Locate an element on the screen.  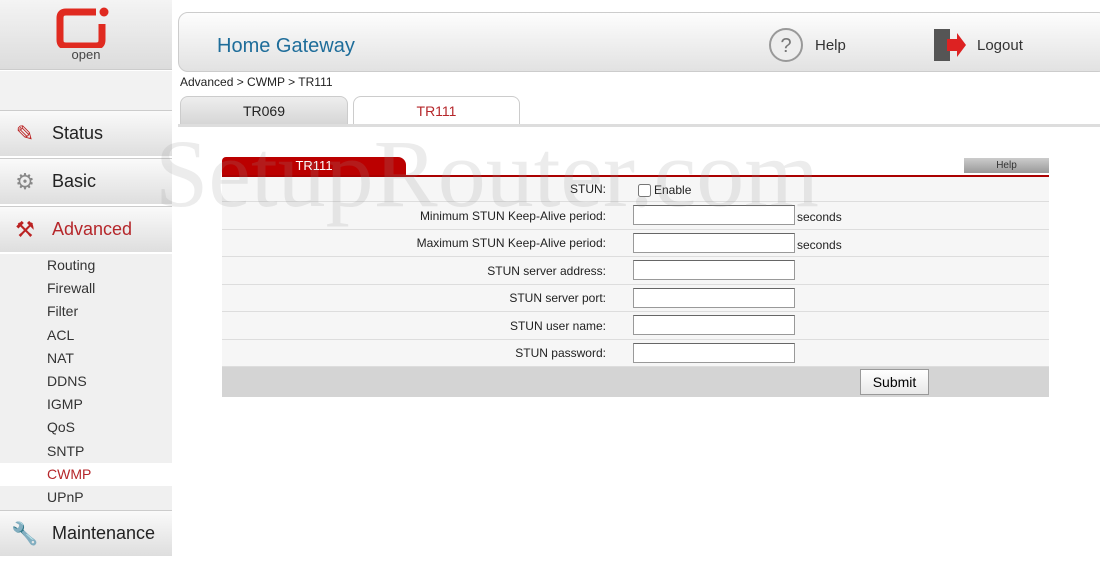
tab-tr111: TR111 is located at coordinates (436, 110).